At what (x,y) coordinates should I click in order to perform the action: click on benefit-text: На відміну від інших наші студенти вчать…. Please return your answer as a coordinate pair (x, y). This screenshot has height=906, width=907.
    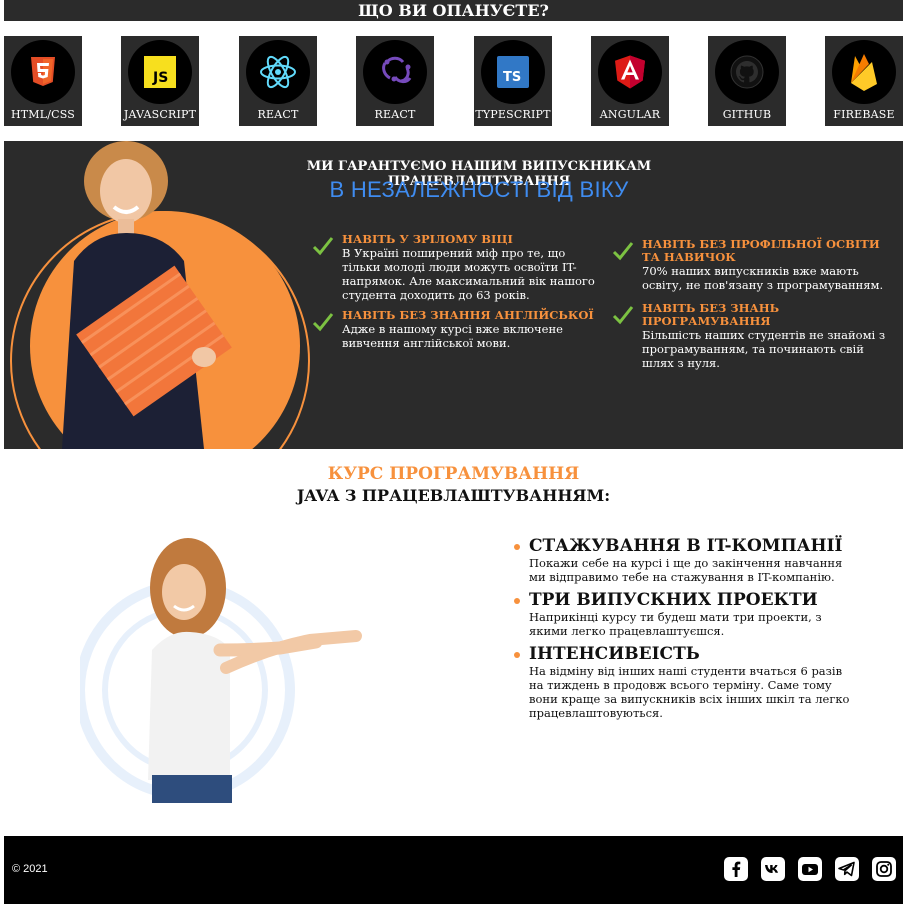
    Looking at the image, I should click on (689, 692).